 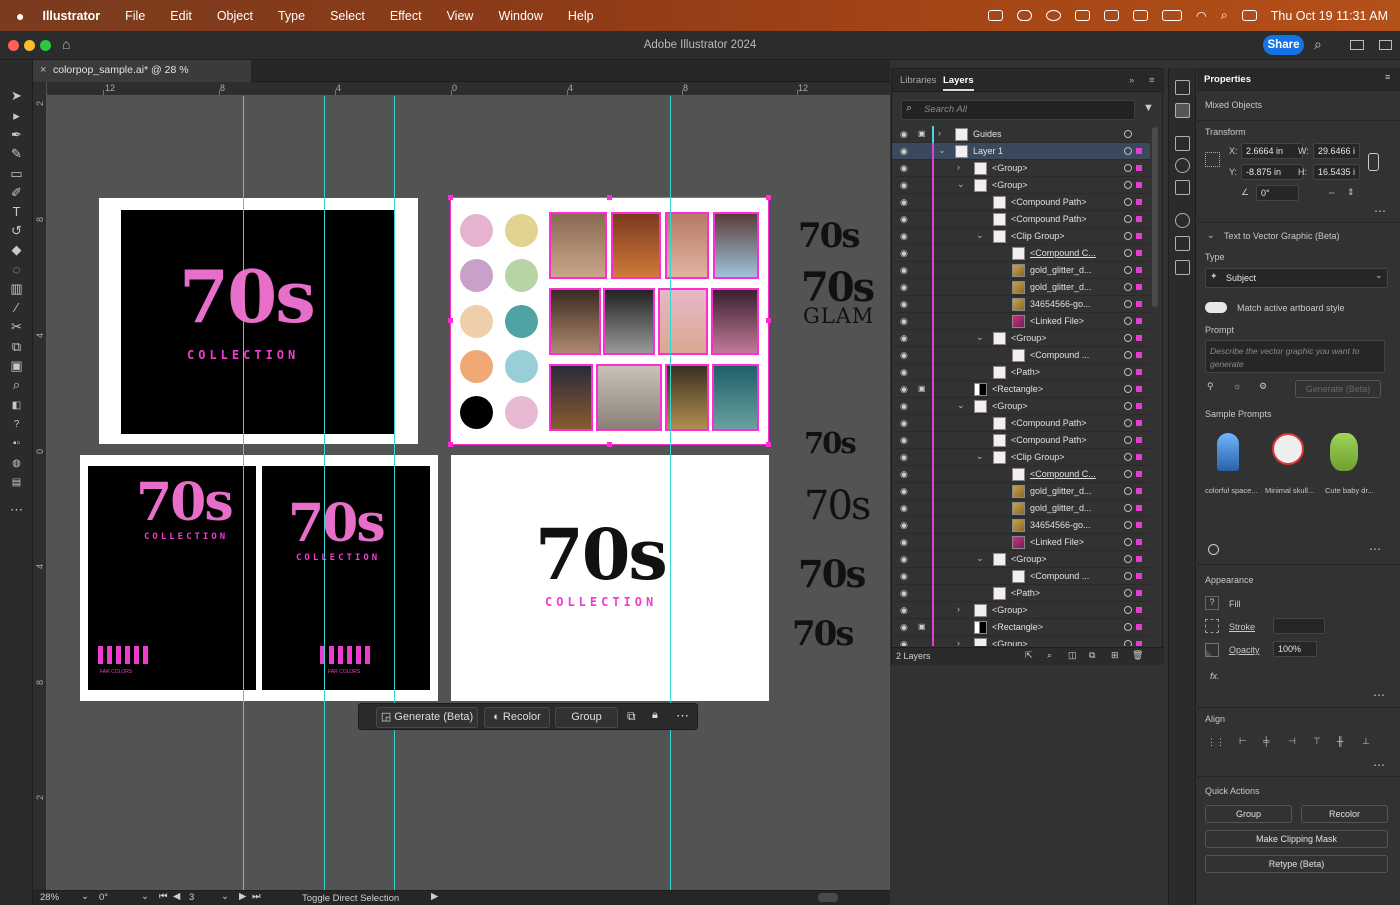 I want to click on gradient-tool-icon: ▥, so click(x=16, y=288).